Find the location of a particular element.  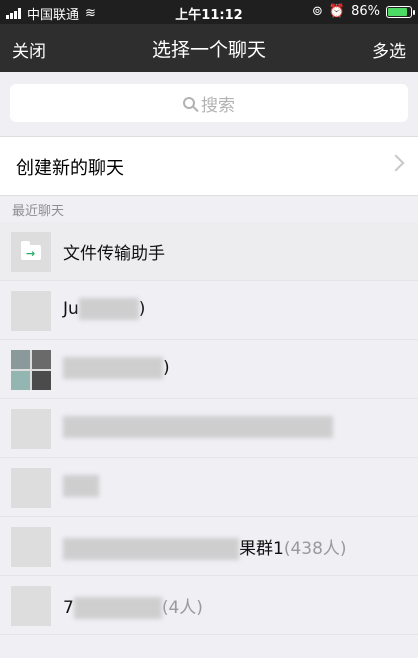

battery-icon is located at coordinates (400, 11).